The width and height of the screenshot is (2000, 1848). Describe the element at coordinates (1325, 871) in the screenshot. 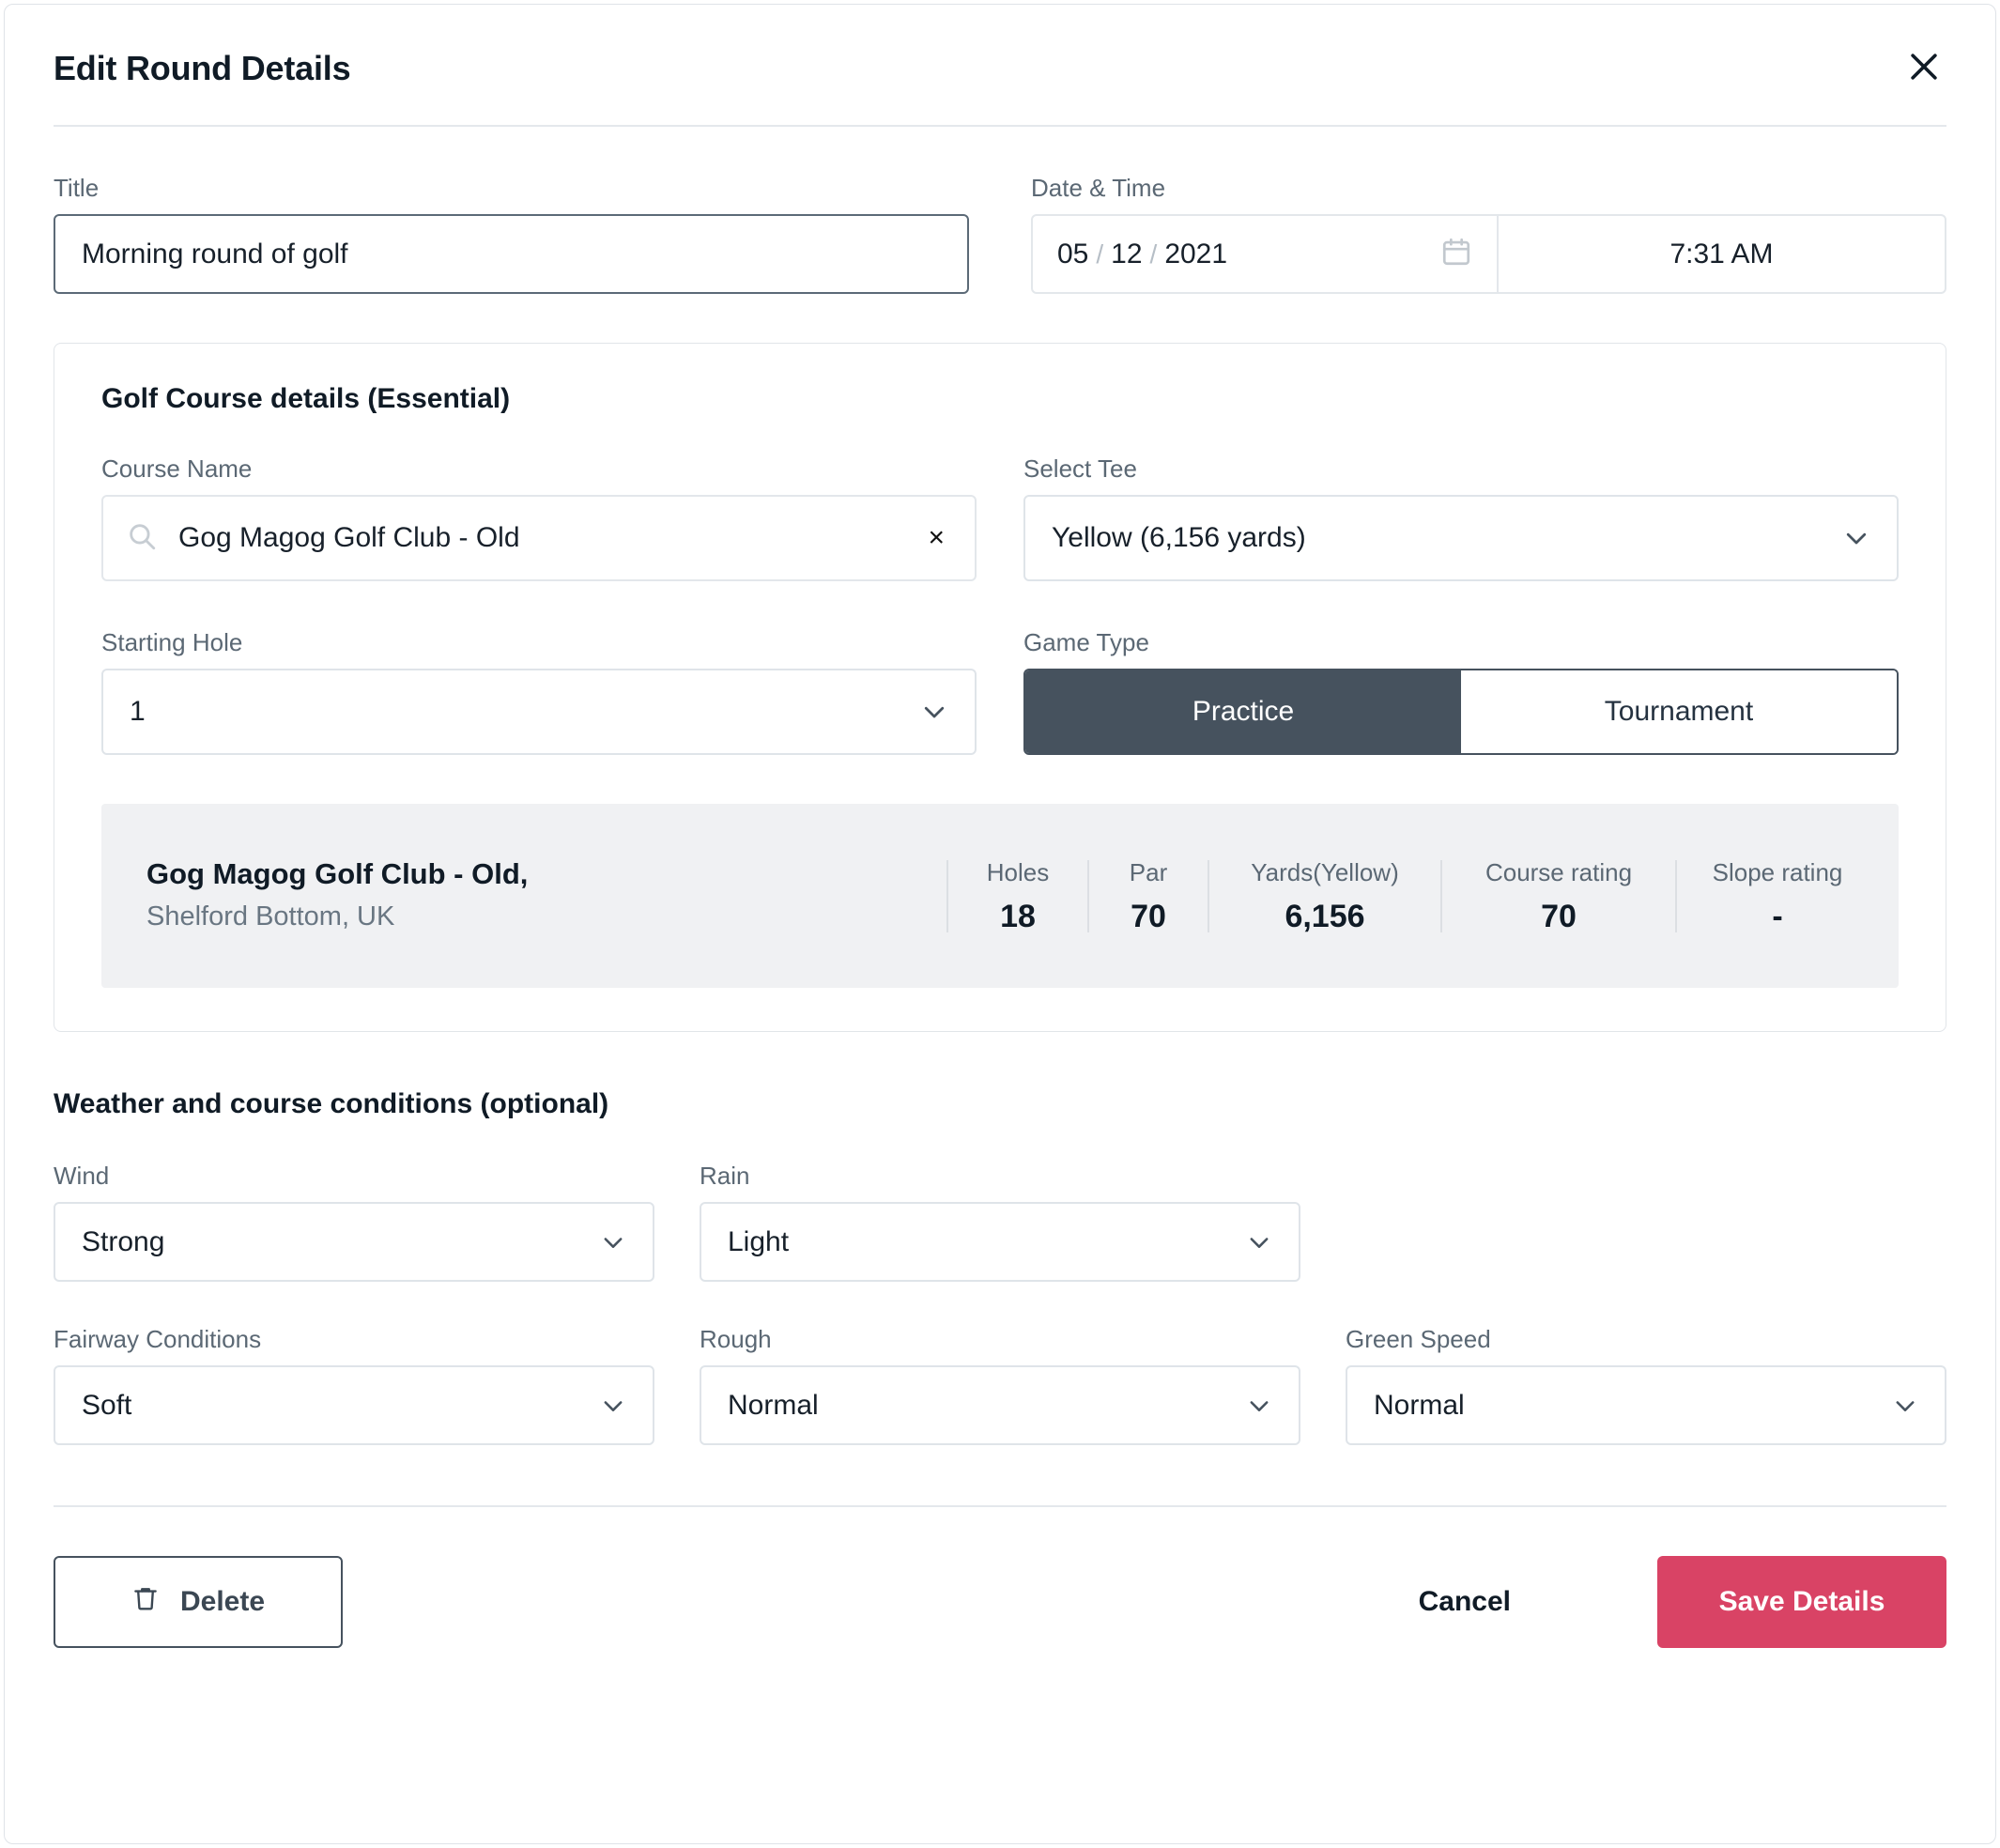

I see `stat-yards-label: Yards(Yellow)` at that location.